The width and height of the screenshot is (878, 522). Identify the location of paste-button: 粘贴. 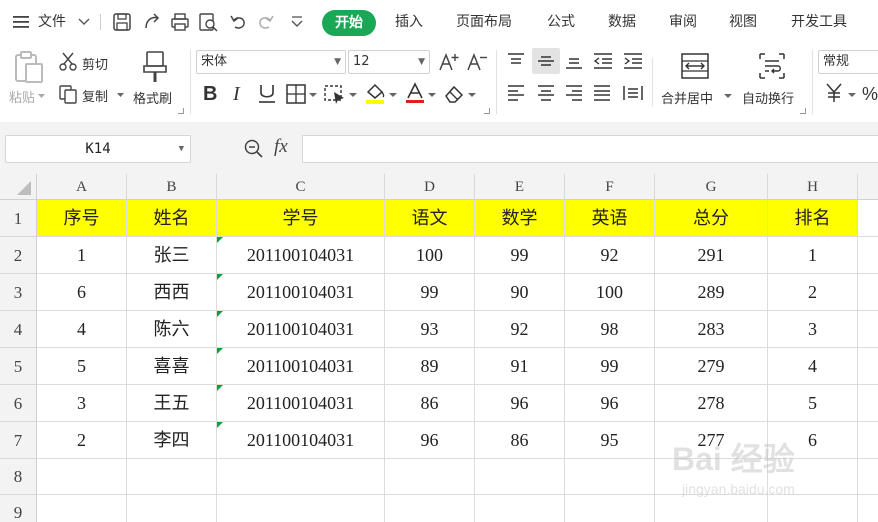
(22, 96).